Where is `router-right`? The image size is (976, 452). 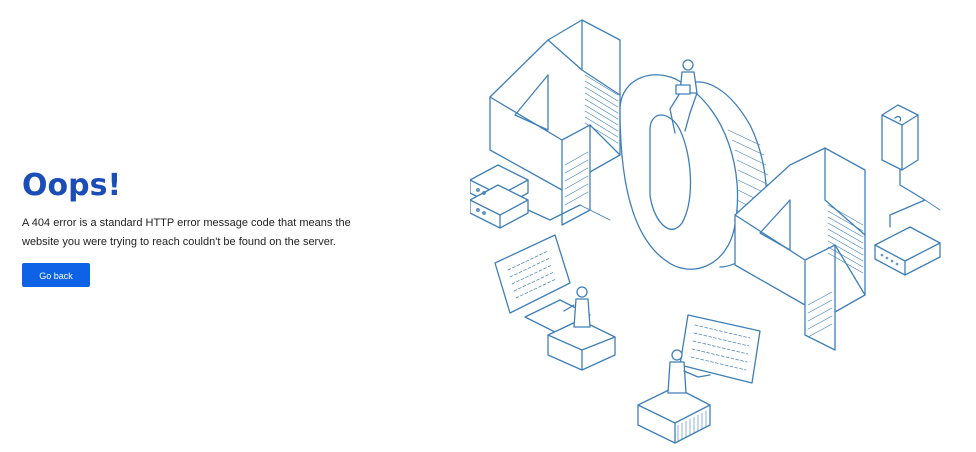 router-right is located at coordinates (907, 251).